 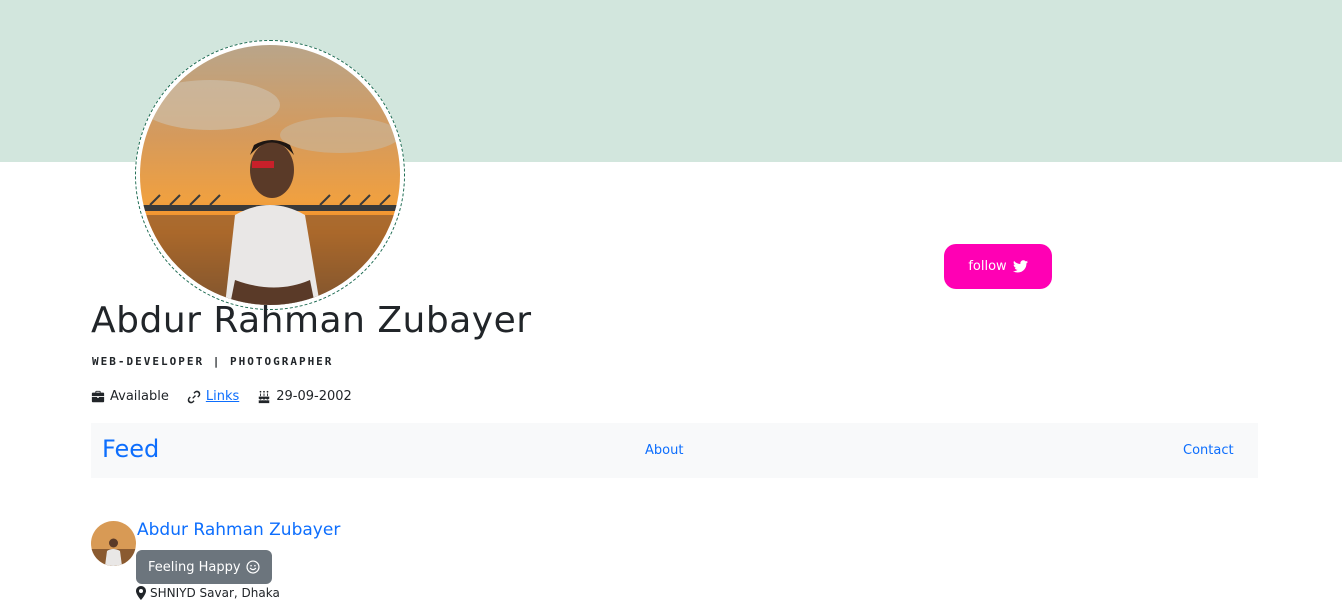 I want to click on briefcase-icon, so click(x=98, y=396).